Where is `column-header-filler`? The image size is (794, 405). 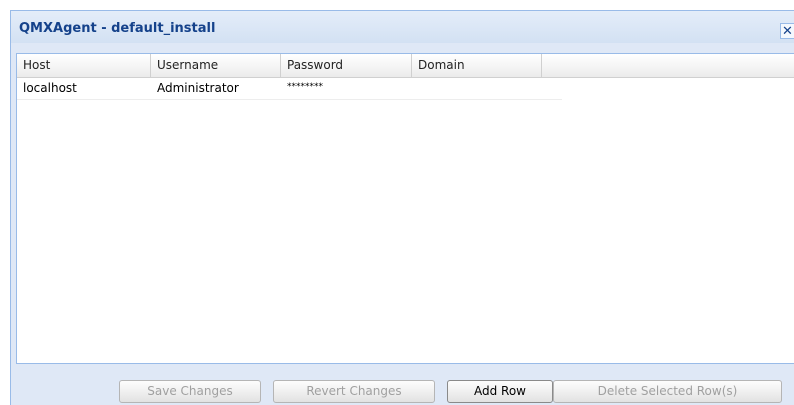 column-header-filler is located at coordinates (668, 65).